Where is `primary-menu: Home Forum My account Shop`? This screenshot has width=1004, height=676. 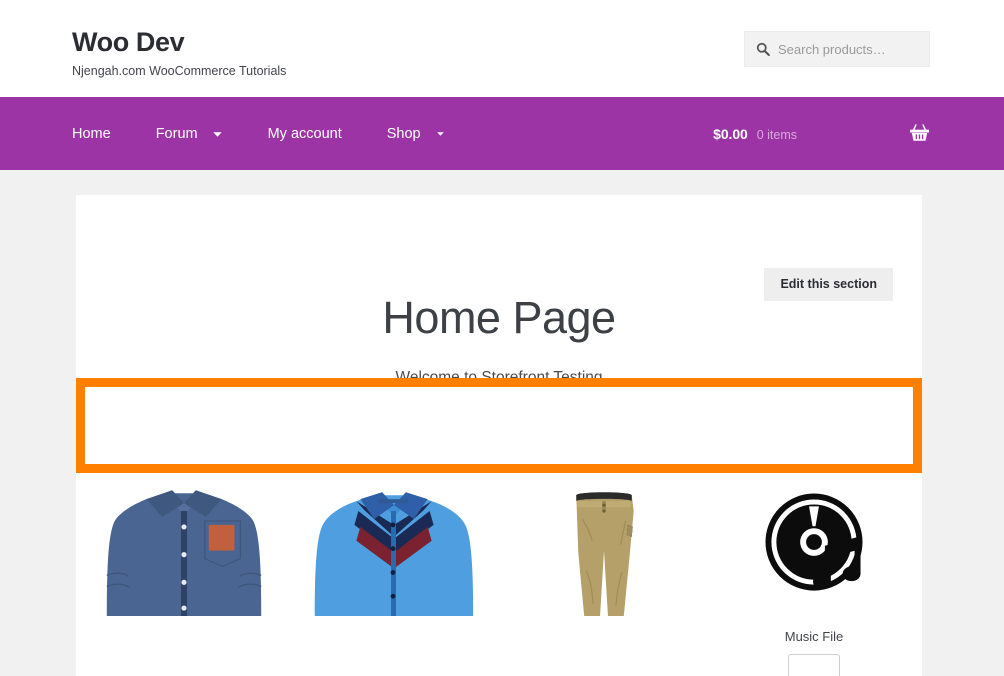 primary-menu: Home Forum My account Shop is located at coordinates (269, 133).